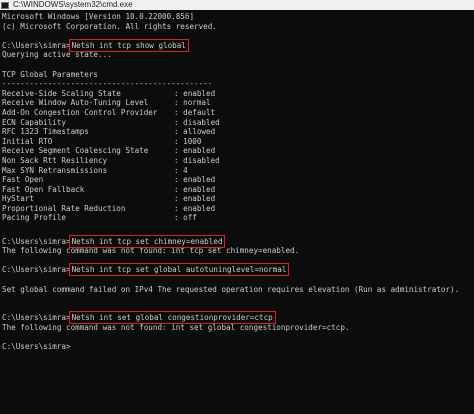 Image resolution: width=474 pixels, height=414 pixels. I want to click on final-prompt: C:\Users\simra>, so click(237, 347).